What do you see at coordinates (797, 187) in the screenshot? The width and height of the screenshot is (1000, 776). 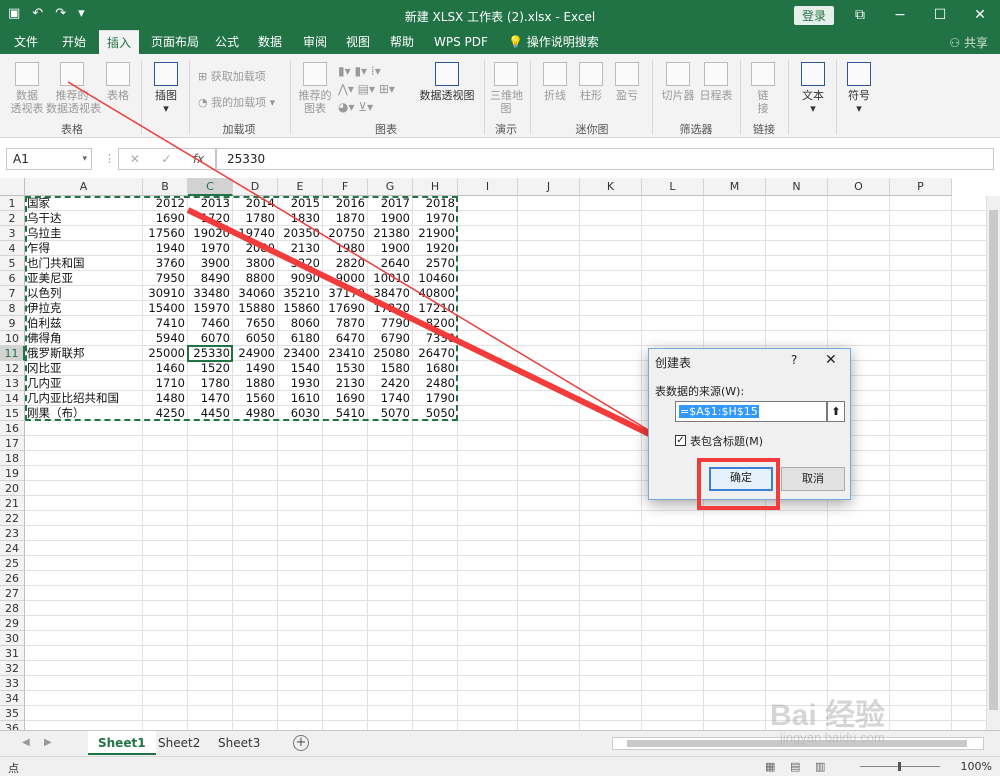 I see `column-header: N` at bounding box center [797, 187].